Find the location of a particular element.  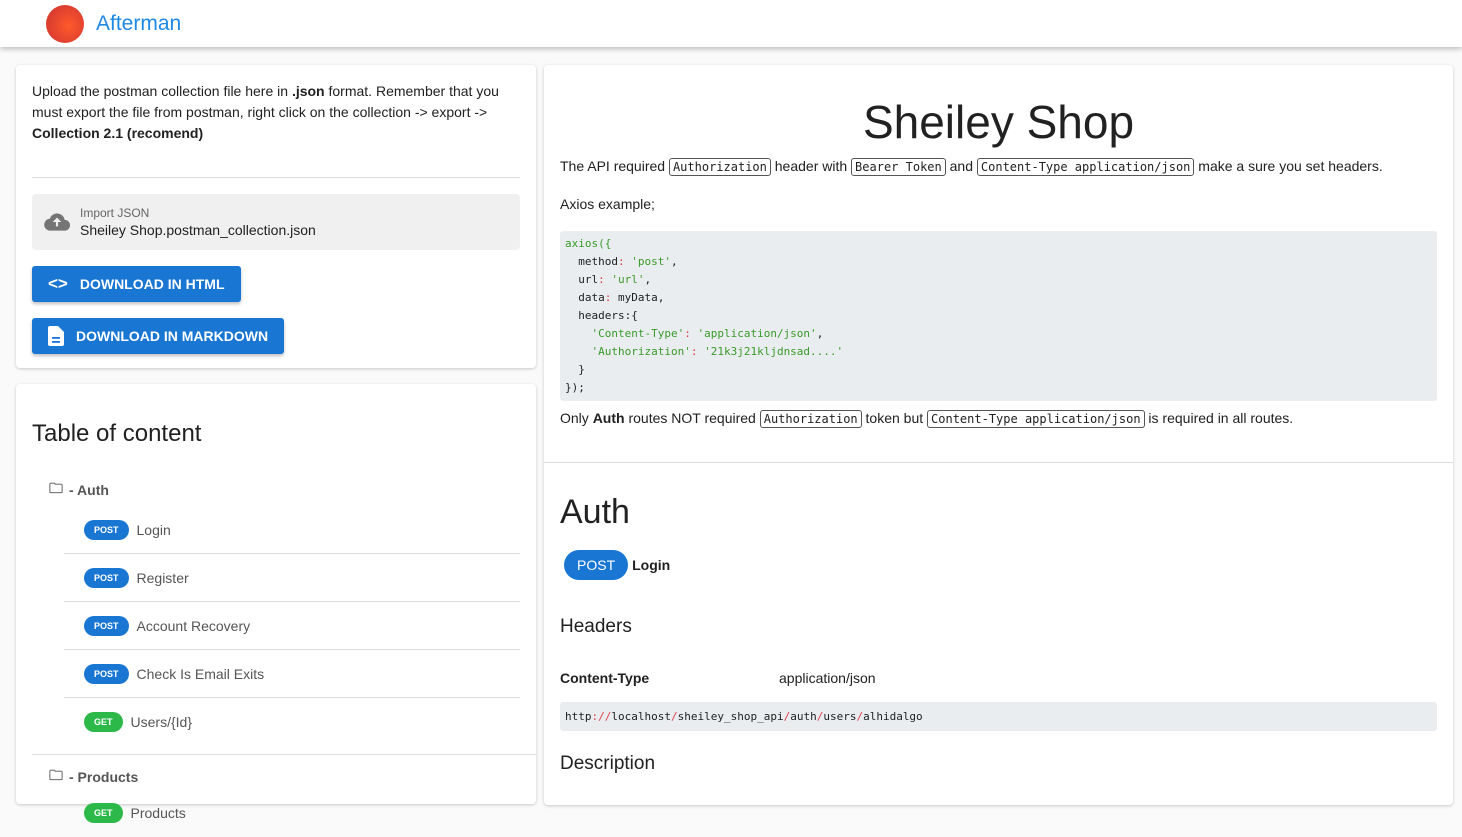

folder-label: - Products is located at coordinates (104, 777).